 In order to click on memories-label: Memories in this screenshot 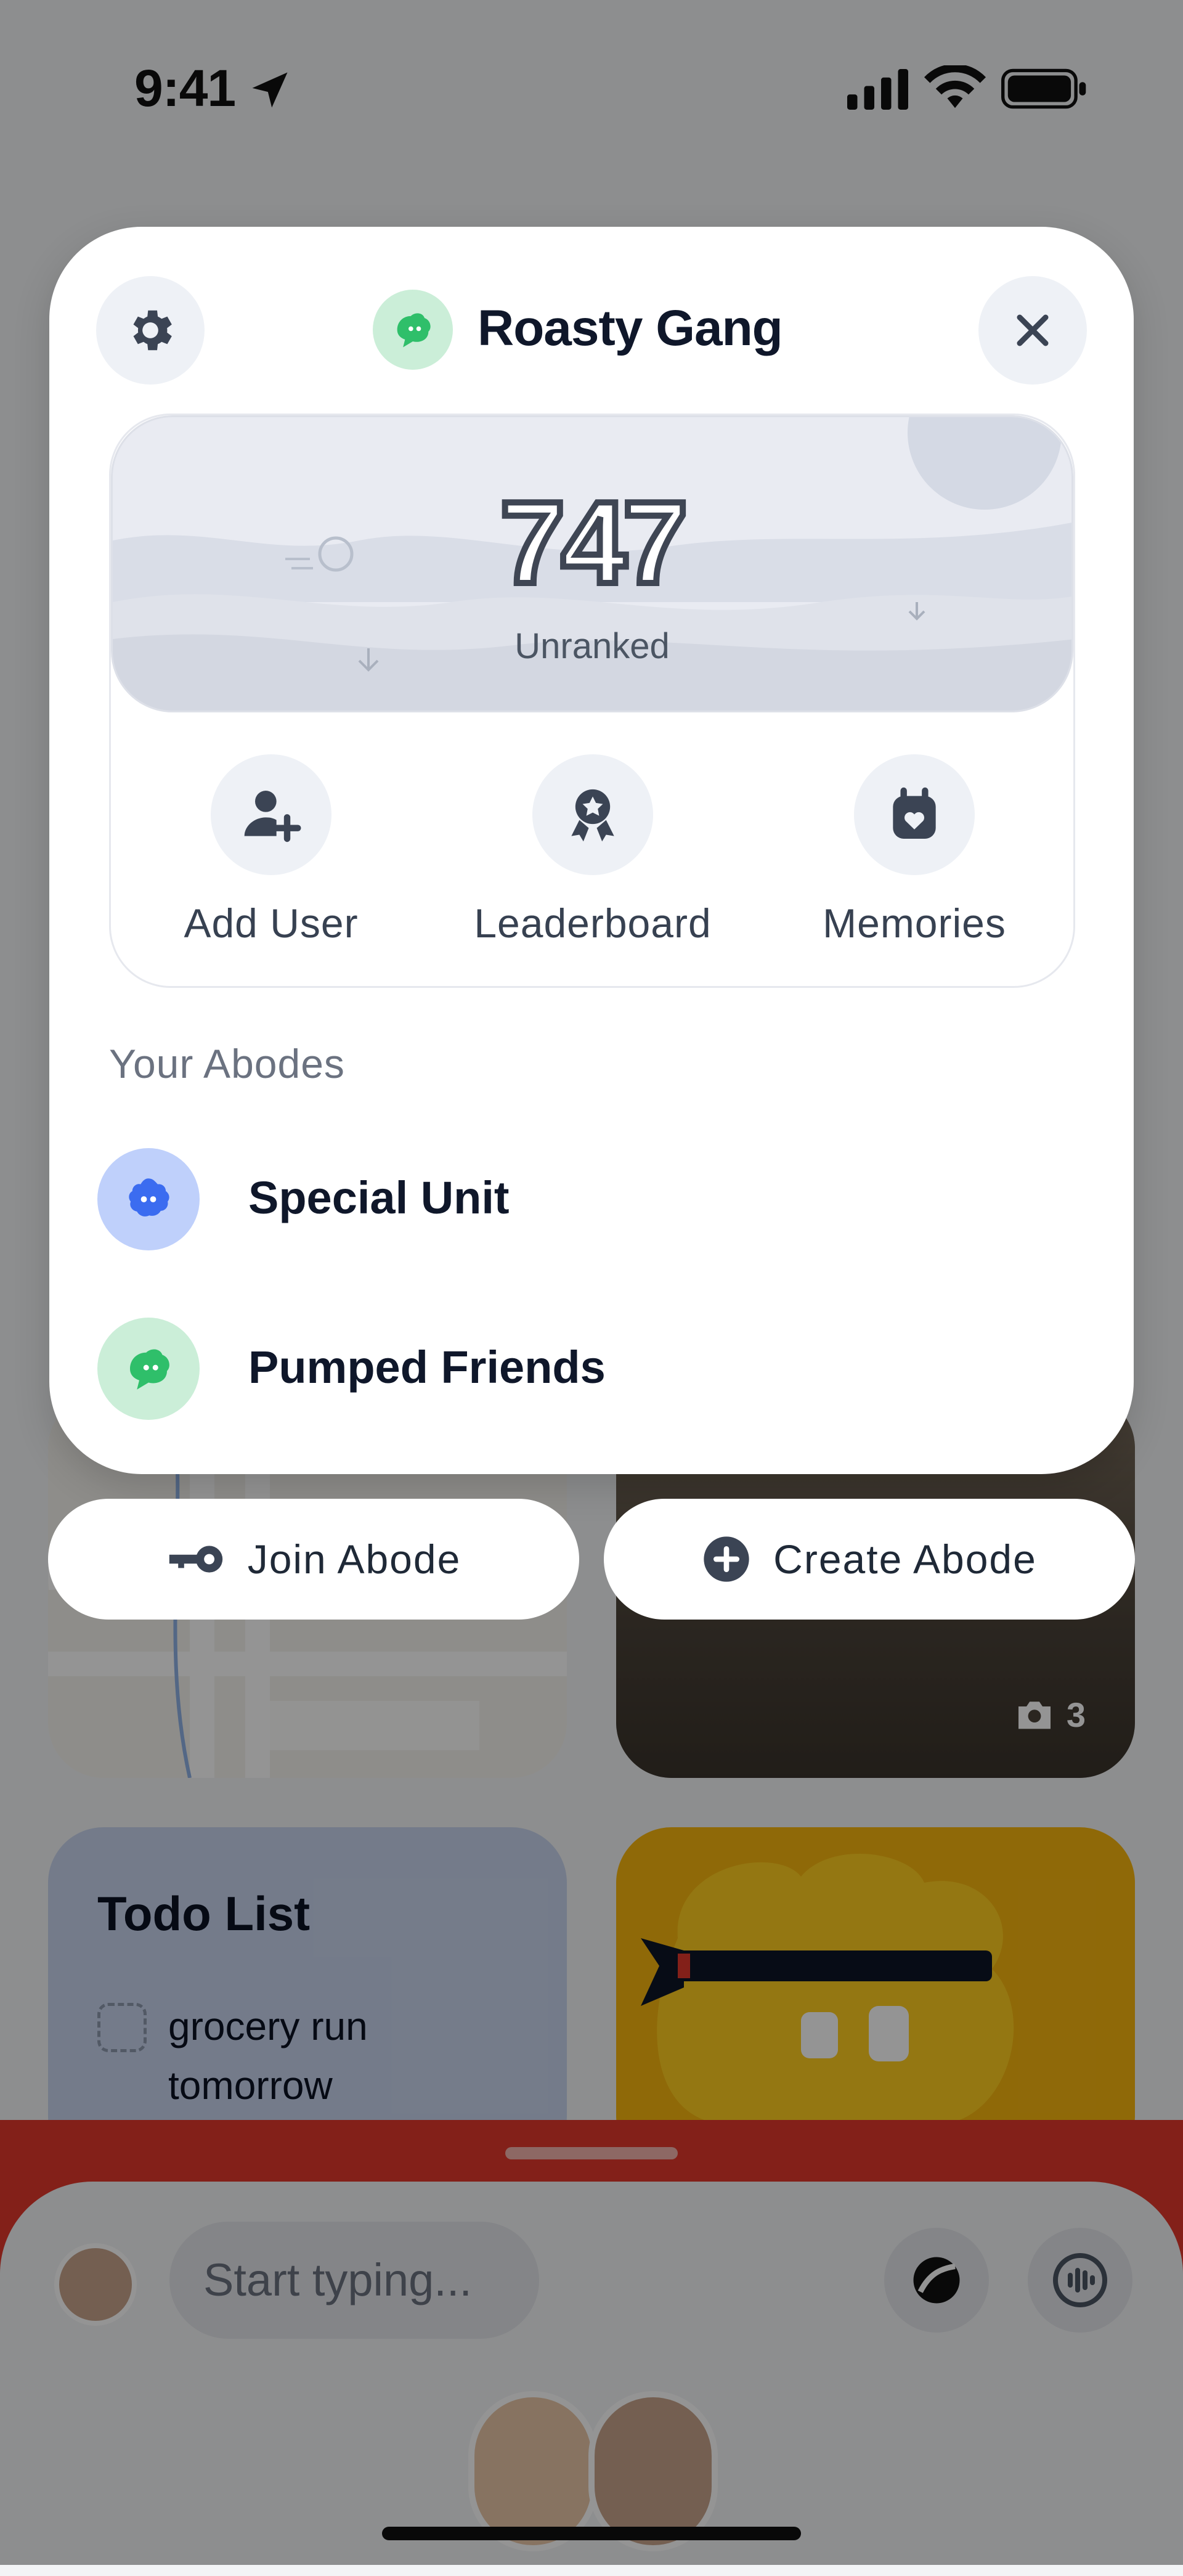, I will do `click(914, 923)`.